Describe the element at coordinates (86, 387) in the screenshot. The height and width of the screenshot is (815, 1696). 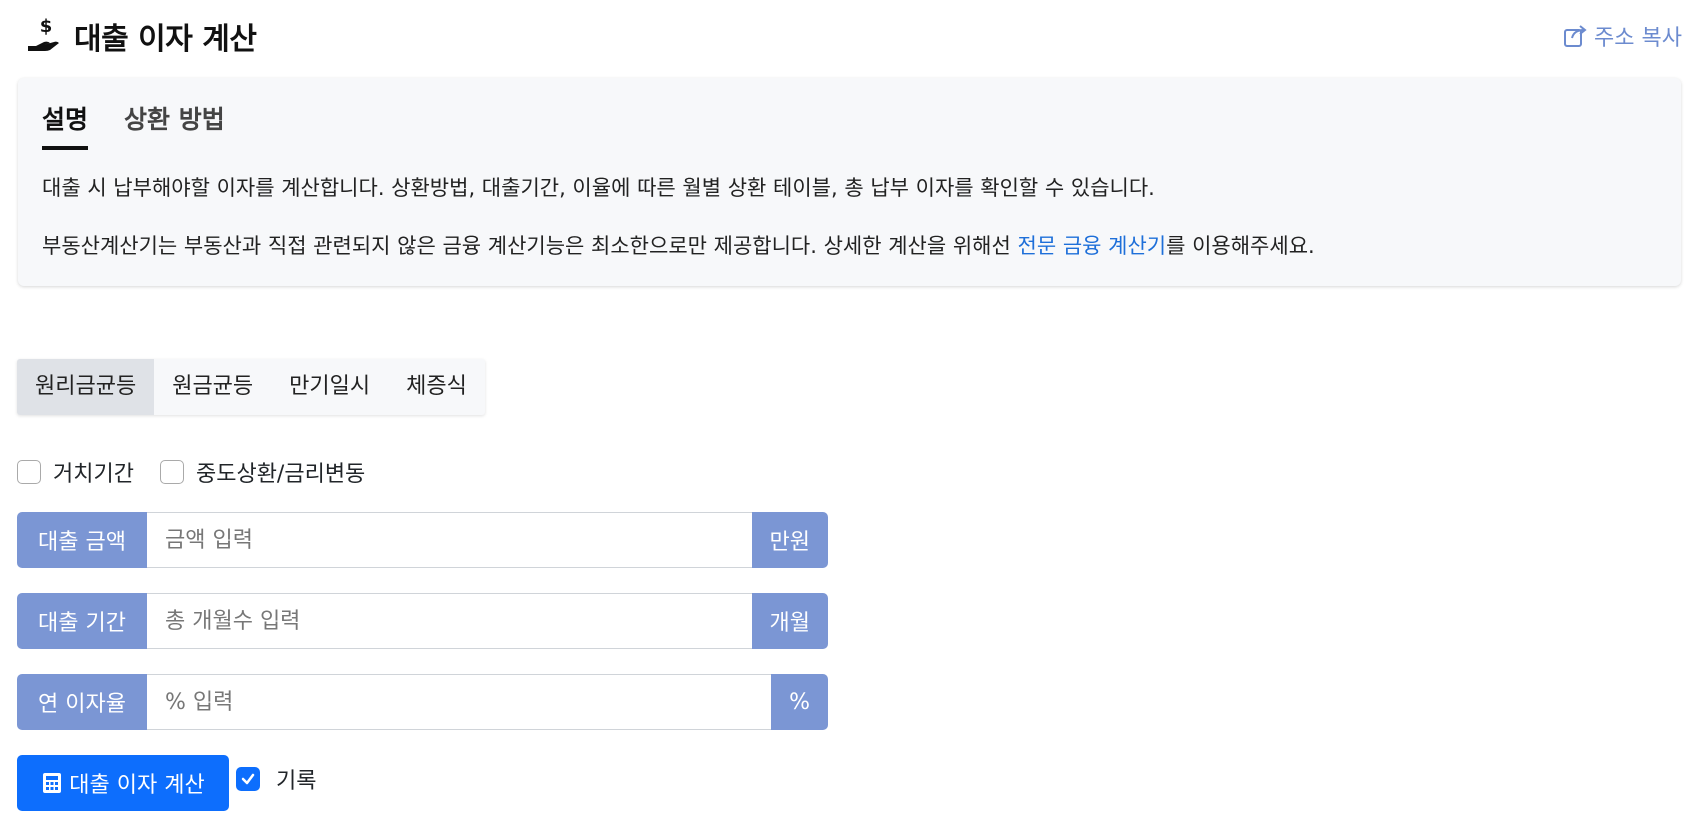
I see `method-equal-payment: 원리금균등` at that location.